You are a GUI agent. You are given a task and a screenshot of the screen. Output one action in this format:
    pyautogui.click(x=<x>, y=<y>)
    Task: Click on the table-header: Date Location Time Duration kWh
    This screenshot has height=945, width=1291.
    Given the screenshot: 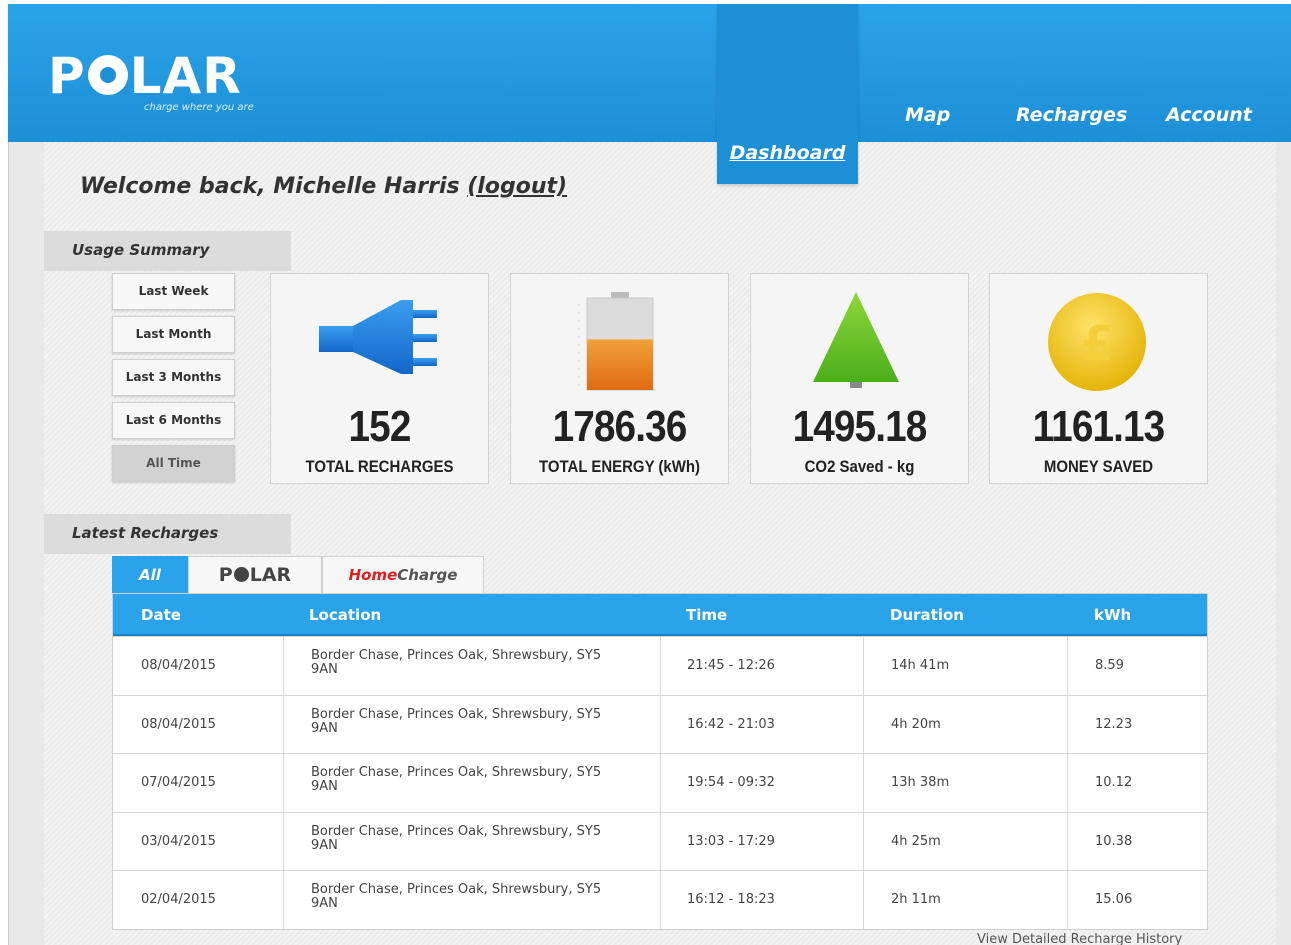 What is the action you would take?
    pyautogui.click(x=660, y=615)
    